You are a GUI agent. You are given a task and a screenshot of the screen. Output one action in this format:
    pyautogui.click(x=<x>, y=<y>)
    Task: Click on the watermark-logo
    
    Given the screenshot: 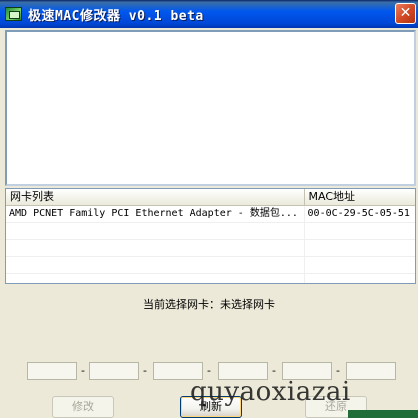 What is the action you would take?
    pyautogui.click(x=383, y=414)
    